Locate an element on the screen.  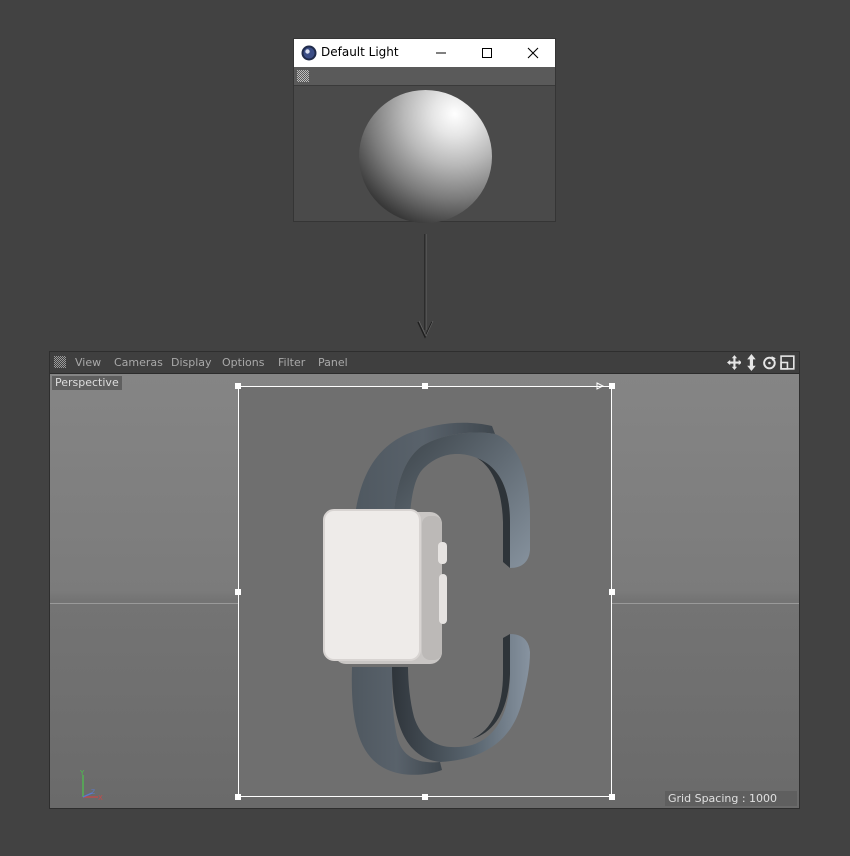
menu-cameras: Cameras is located at coordinates (138, 362).